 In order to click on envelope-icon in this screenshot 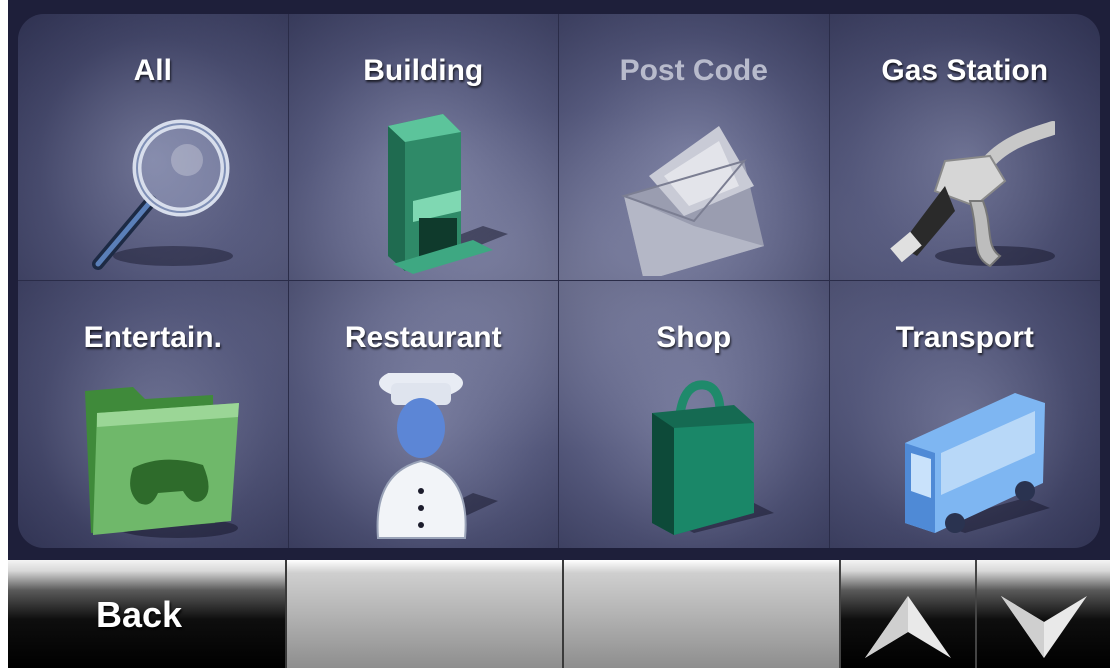, I will do `click(694, 191)`.